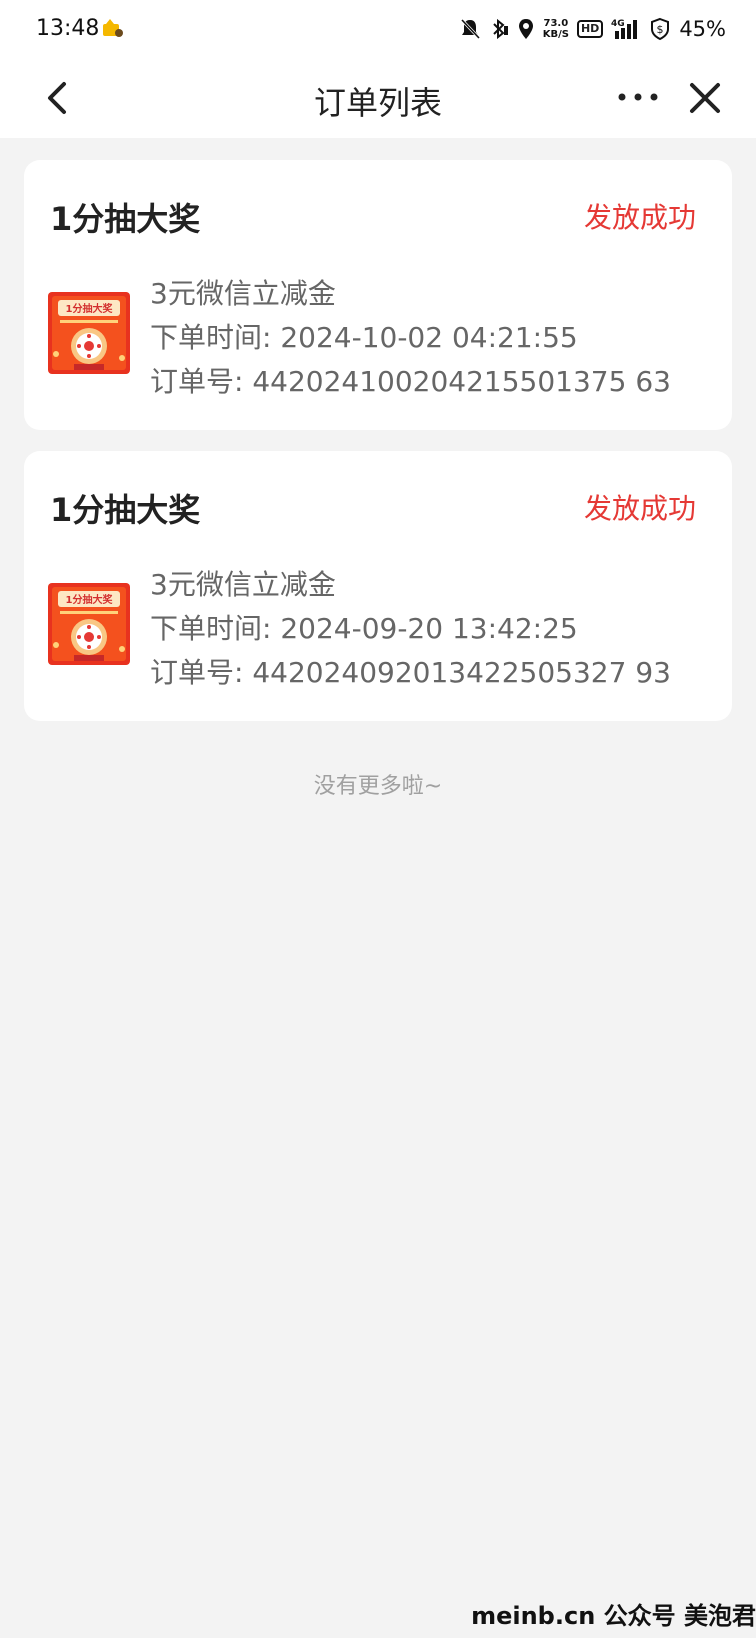 This screenshot has height=1638, width=756. Describe the element at coordinates (410, 381) in the screenshot. I see `order-number: 订单号: 442024100204215501375 63` at that location.